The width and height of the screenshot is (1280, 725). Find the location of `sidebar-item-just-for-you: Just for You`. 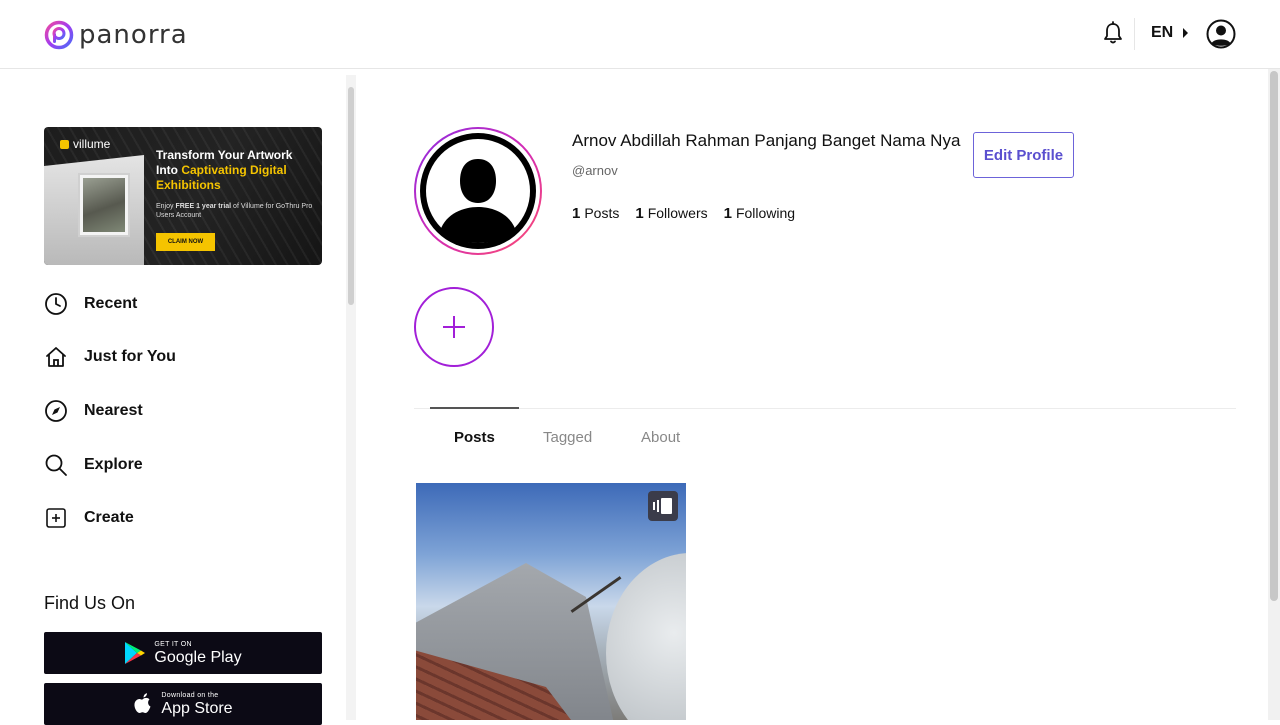

sidebar-item-just-for-you: Just for You is located at coordinates (169, 357).